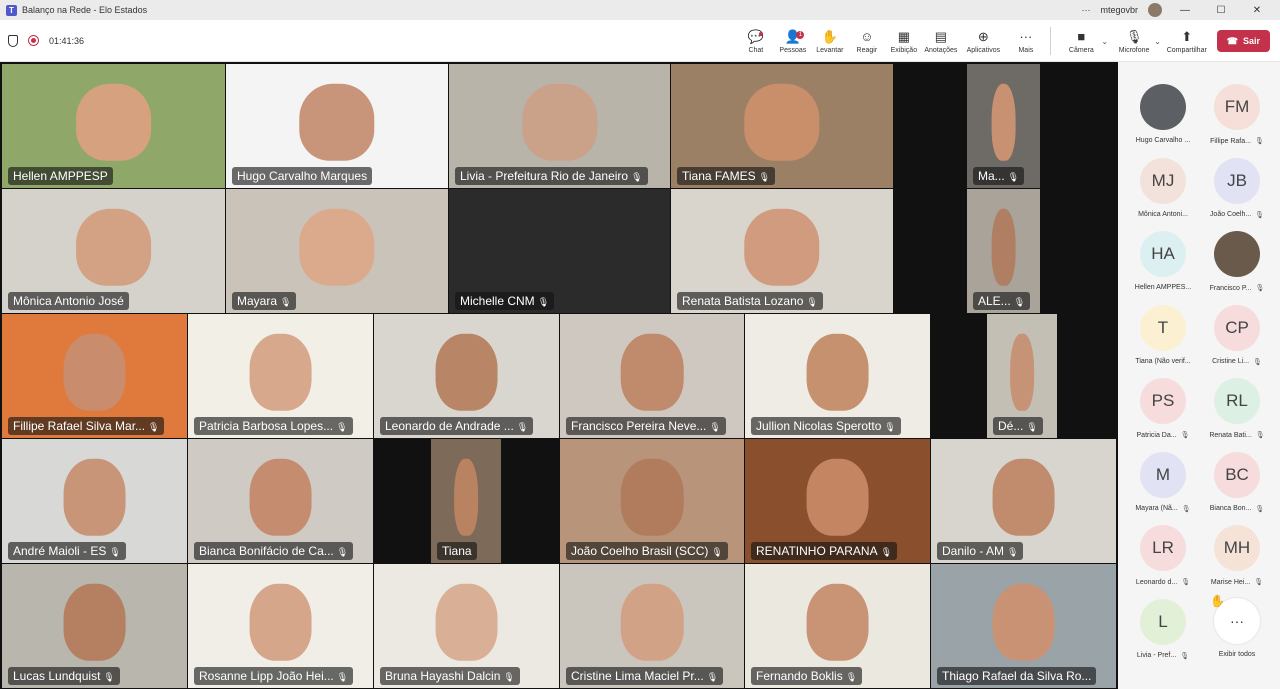  I want to click on participant-avatar-item: BC Bianca Bon... 🎙, so click(1237, 488).